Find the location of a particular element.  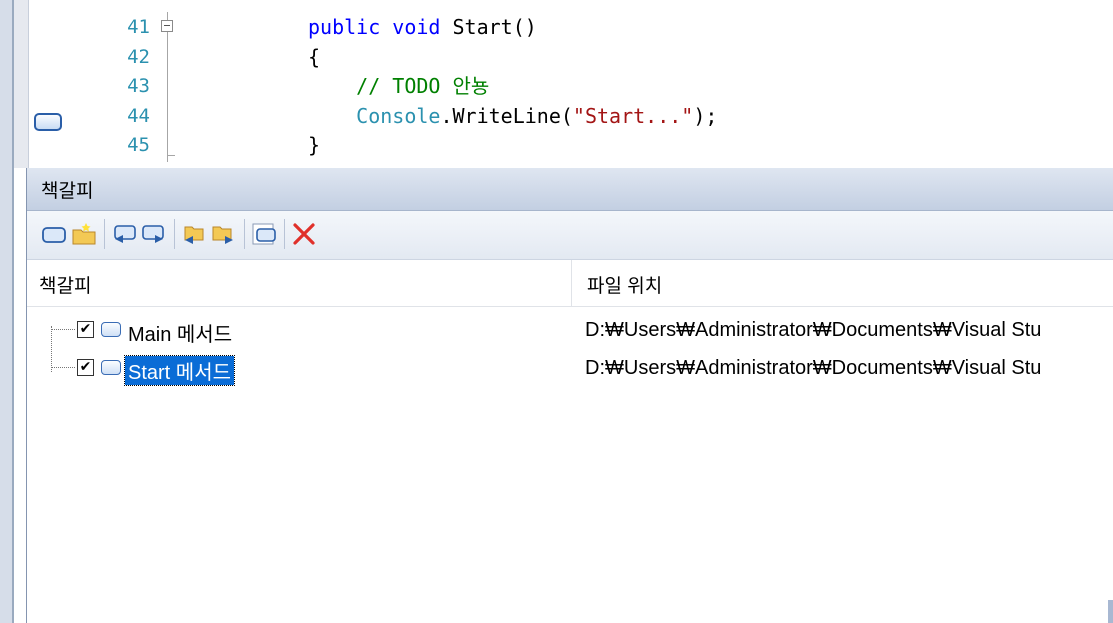

next-bookmark-icon is located at coordinates (153, 234).